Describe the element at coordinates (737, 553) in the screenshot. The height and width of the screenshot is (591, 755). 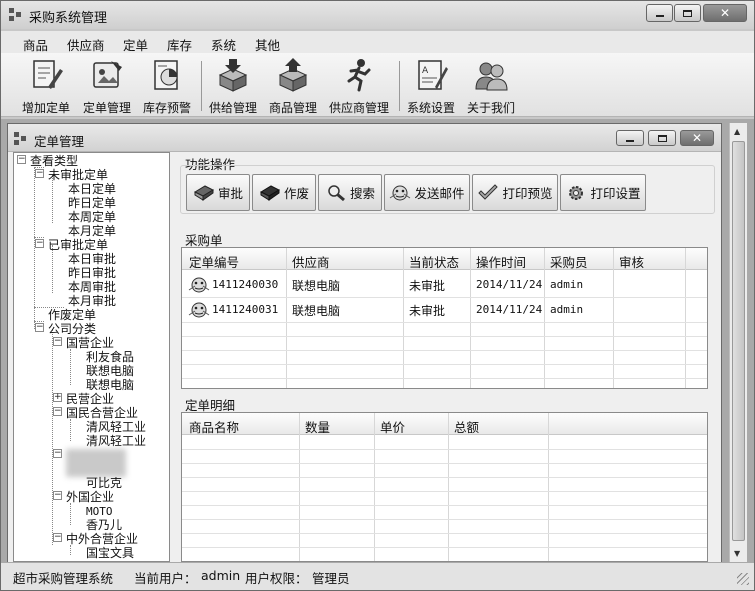
I see `scroll-down-icon: ▼` at that location.